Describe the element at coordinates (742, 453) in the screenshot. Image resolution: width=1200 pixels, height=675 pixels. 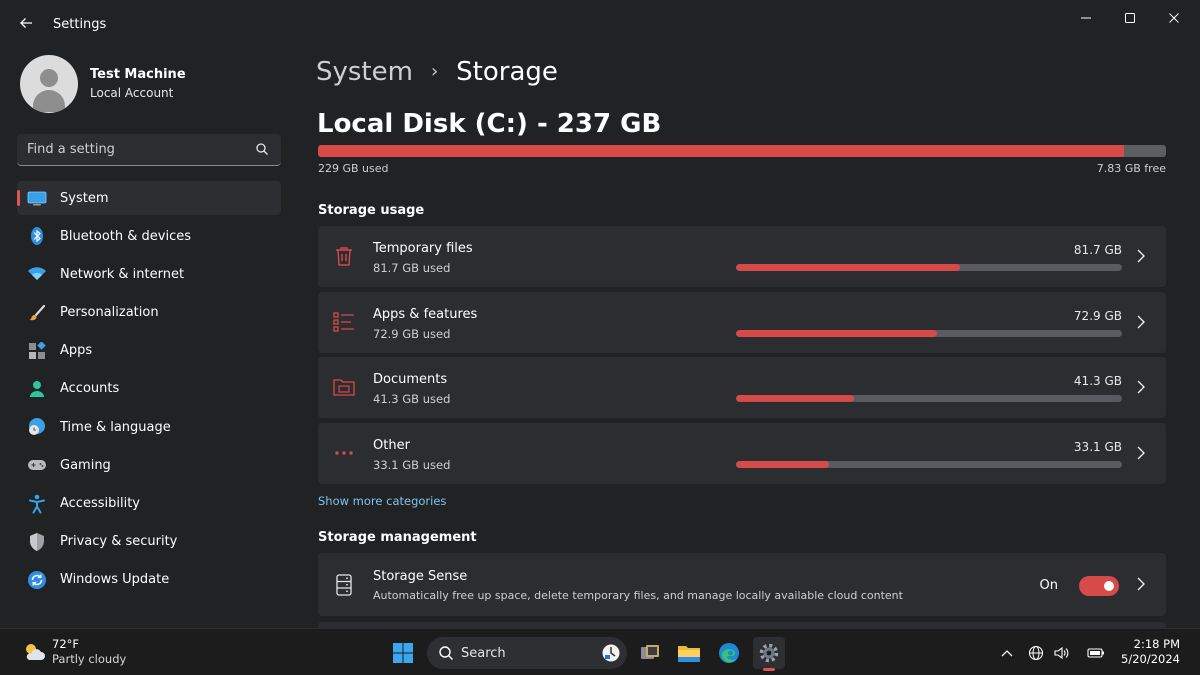
I see `category-other: Other 33.1 GB used 33.1 GB` at that location.